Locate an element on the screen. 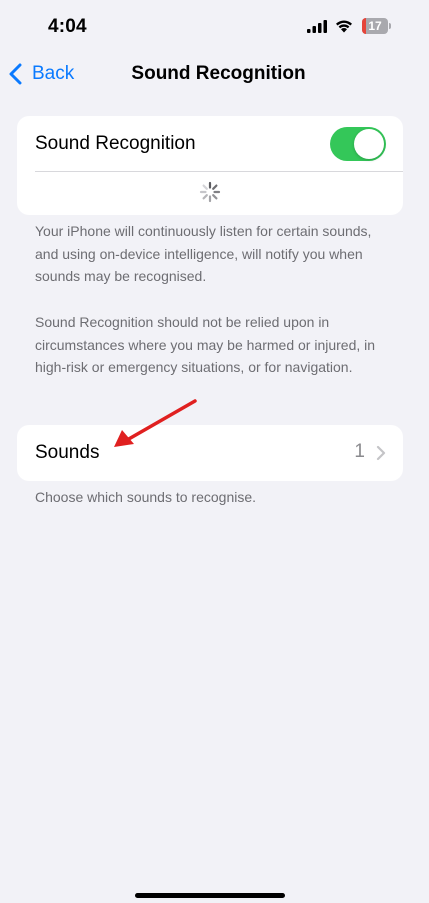  battery-icon: 17 is located at coordinates (377, 26).